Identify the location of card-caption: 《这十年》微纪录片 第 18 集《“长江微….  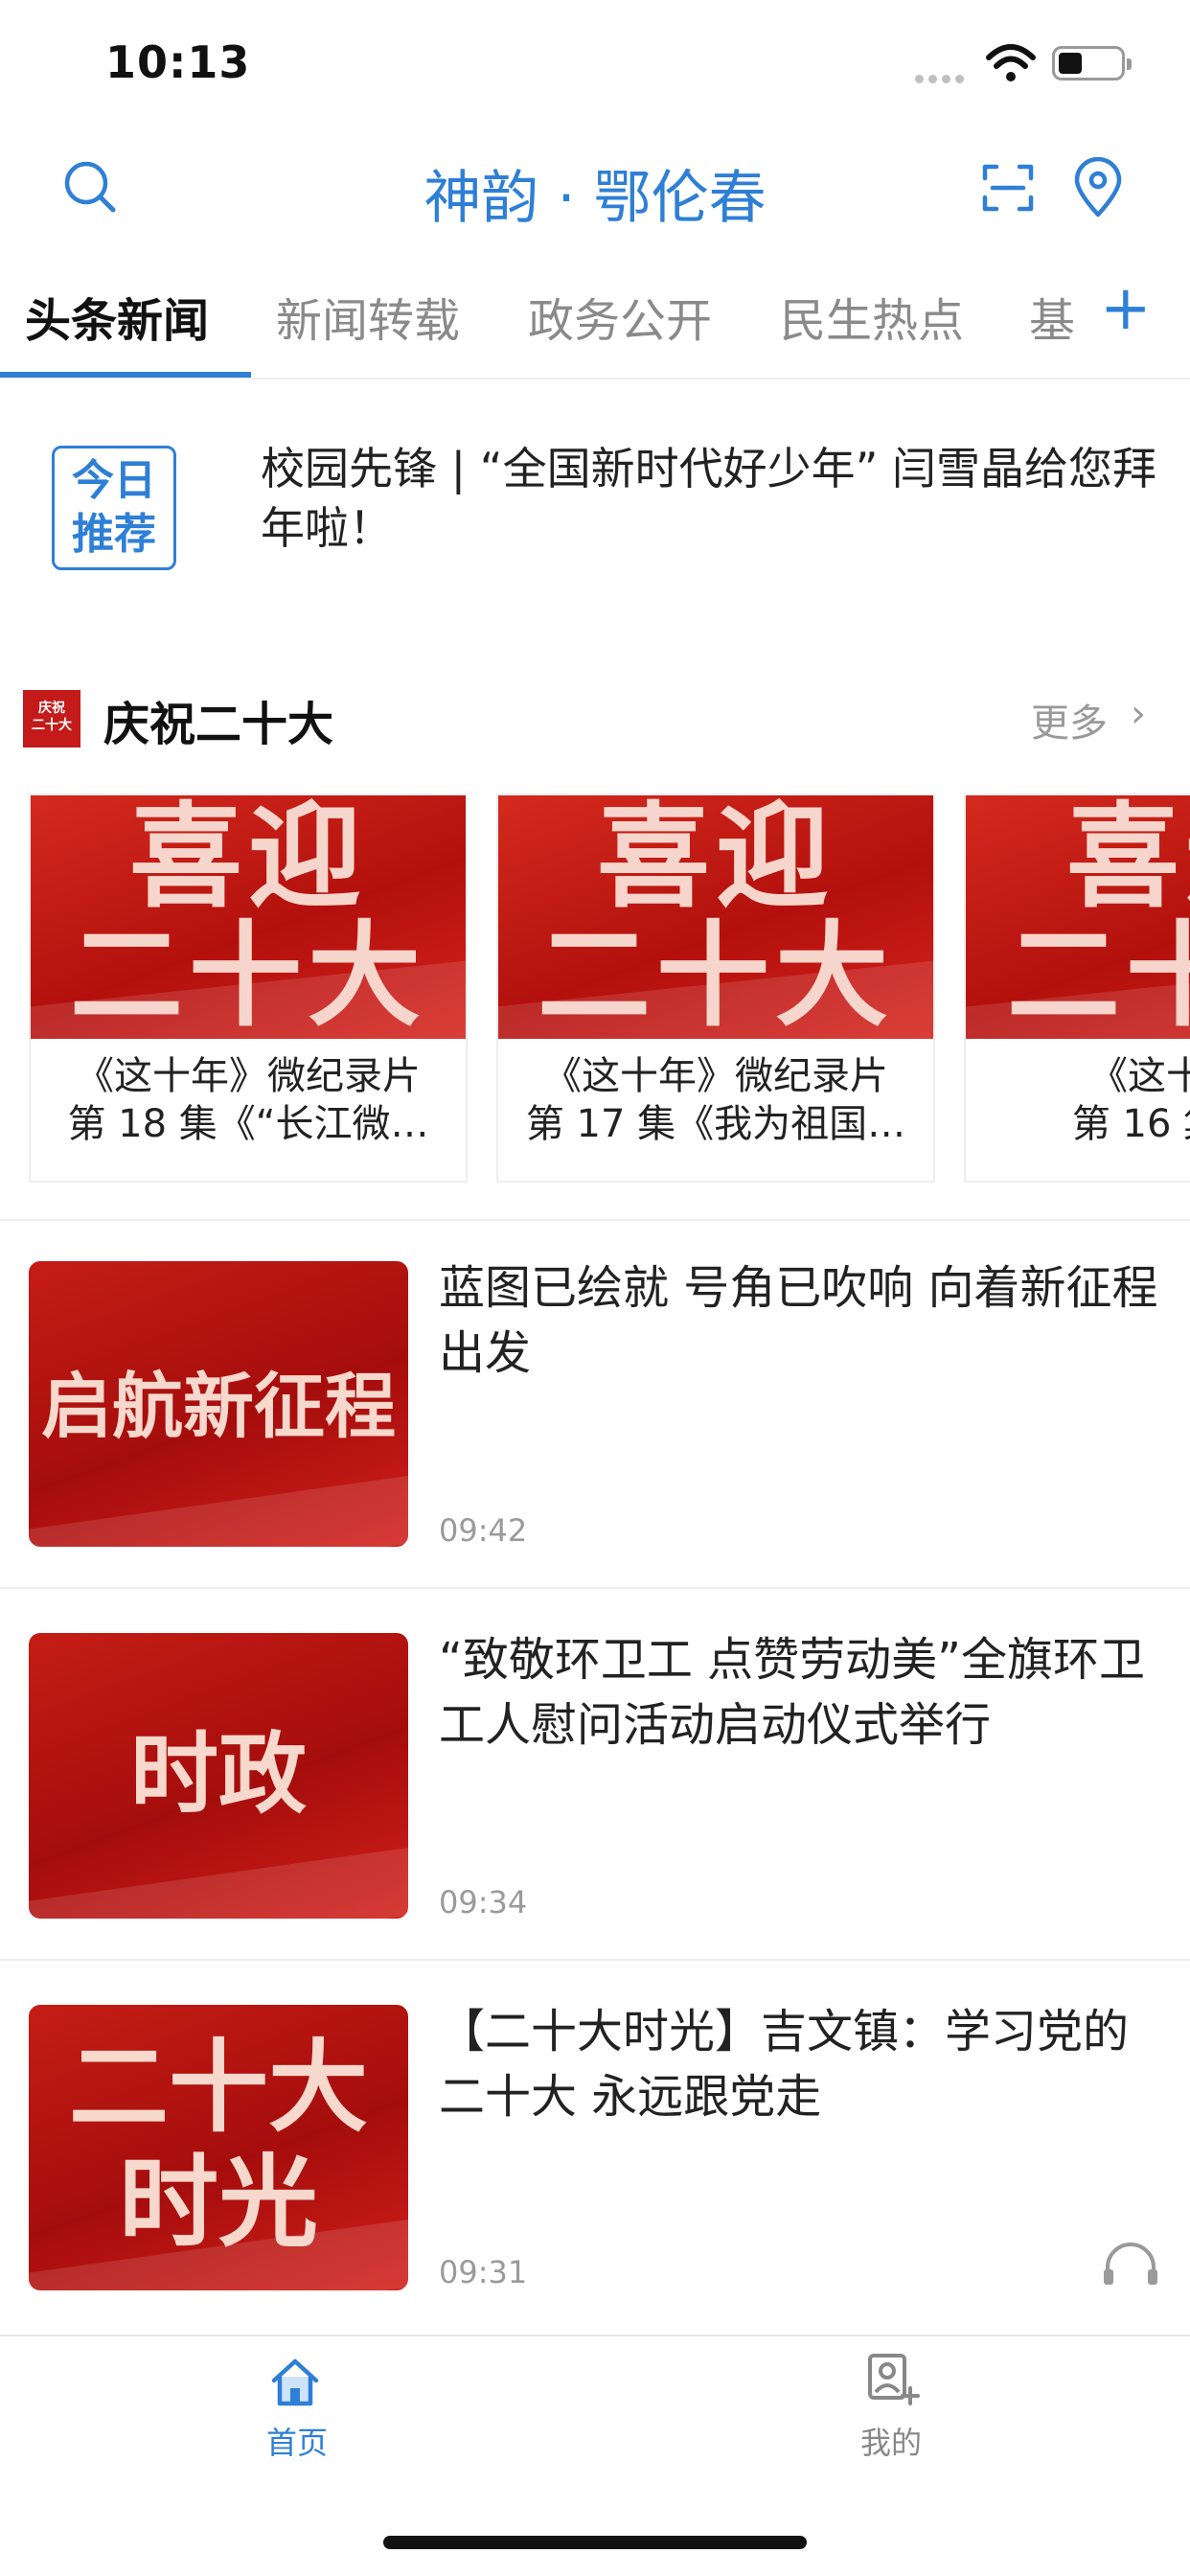
(249, 1100).